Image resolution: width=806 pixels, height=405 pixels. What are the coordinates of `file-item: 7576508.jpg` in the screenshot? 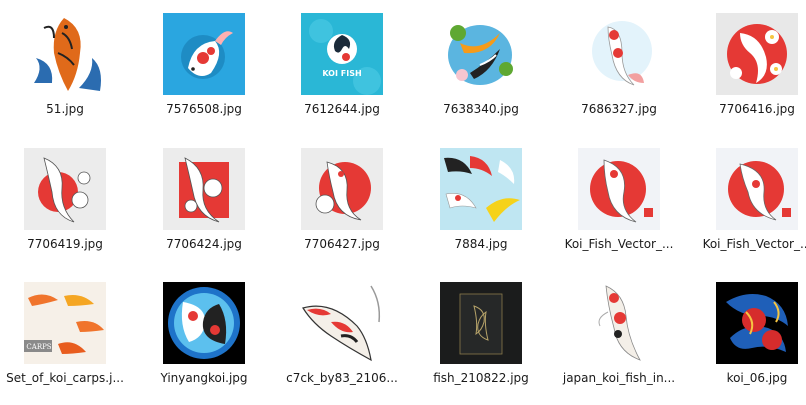 It's located at (208, 64).